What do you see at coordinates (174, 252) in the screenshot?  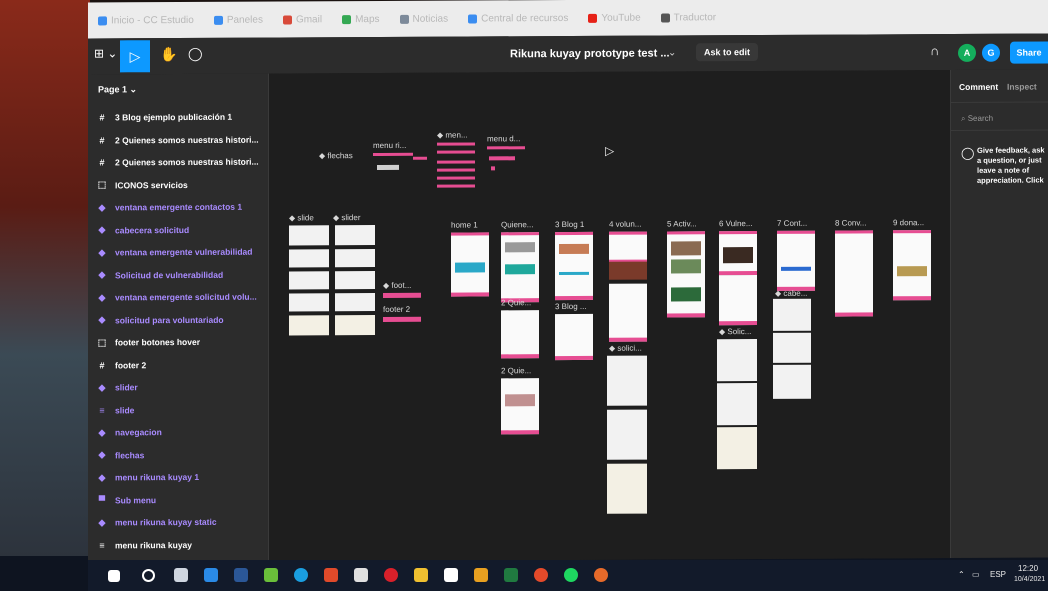 I see `layer-item: ◆ ventana emergente vulnerabilidad` at bounding box center [174, 252].